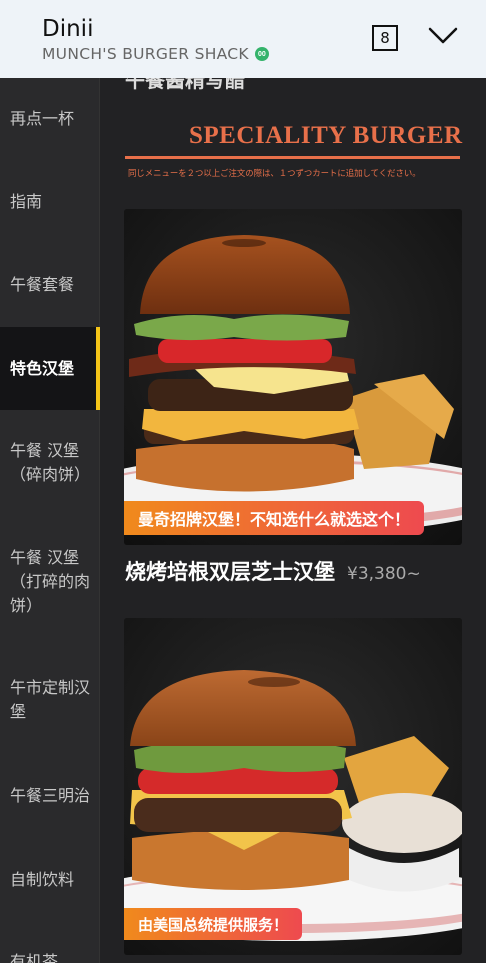  Describe the element at coordinates (292, 157) in the screenshot. I see `section-divider` at that location.